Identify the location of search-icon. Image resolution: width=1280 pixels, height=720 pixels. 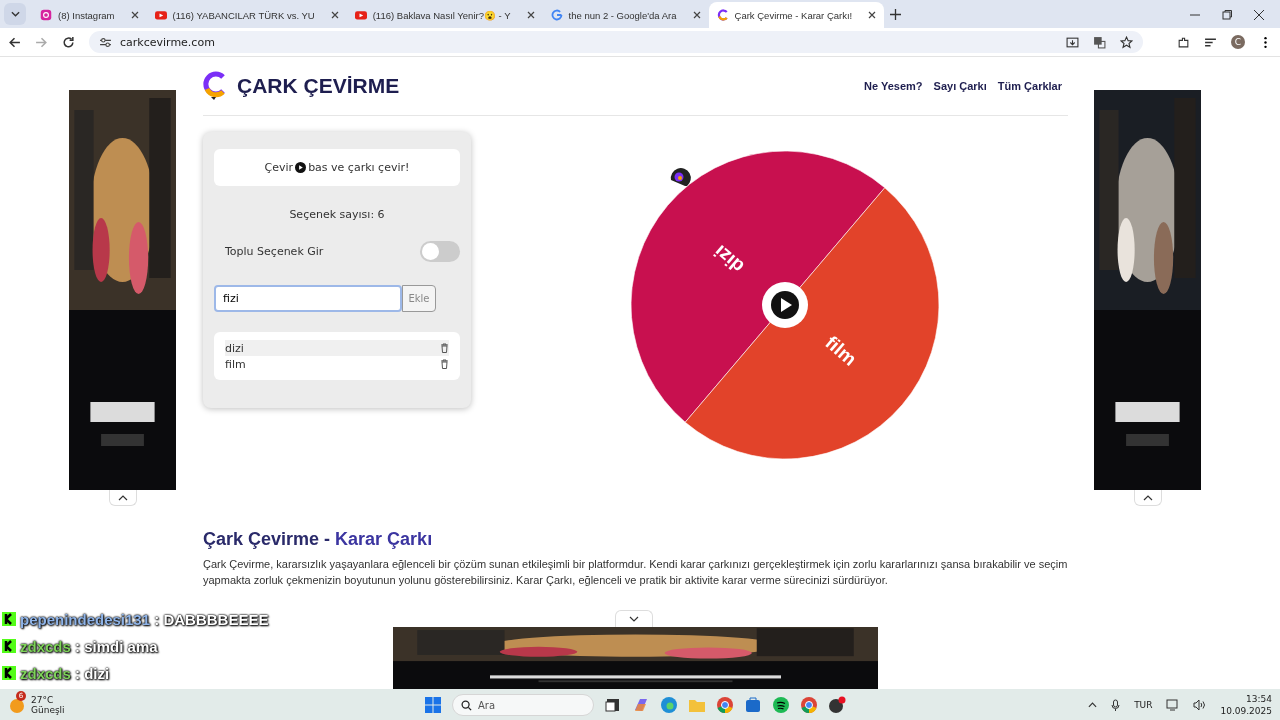
(466, 705).